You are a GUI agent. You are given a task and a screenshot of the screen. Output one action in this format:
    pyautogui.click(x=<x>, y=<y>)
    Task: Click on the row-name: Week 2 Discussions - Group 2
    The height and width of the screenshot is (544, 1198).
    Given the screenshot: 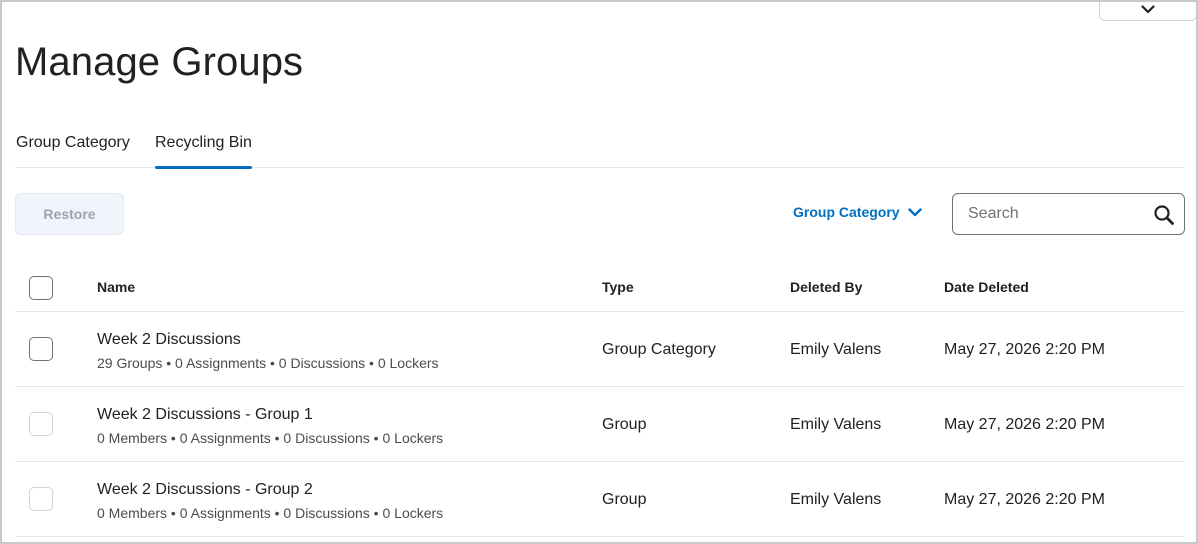 What is the action you would take?
    pyautogui.click(x=205, y=489)
    